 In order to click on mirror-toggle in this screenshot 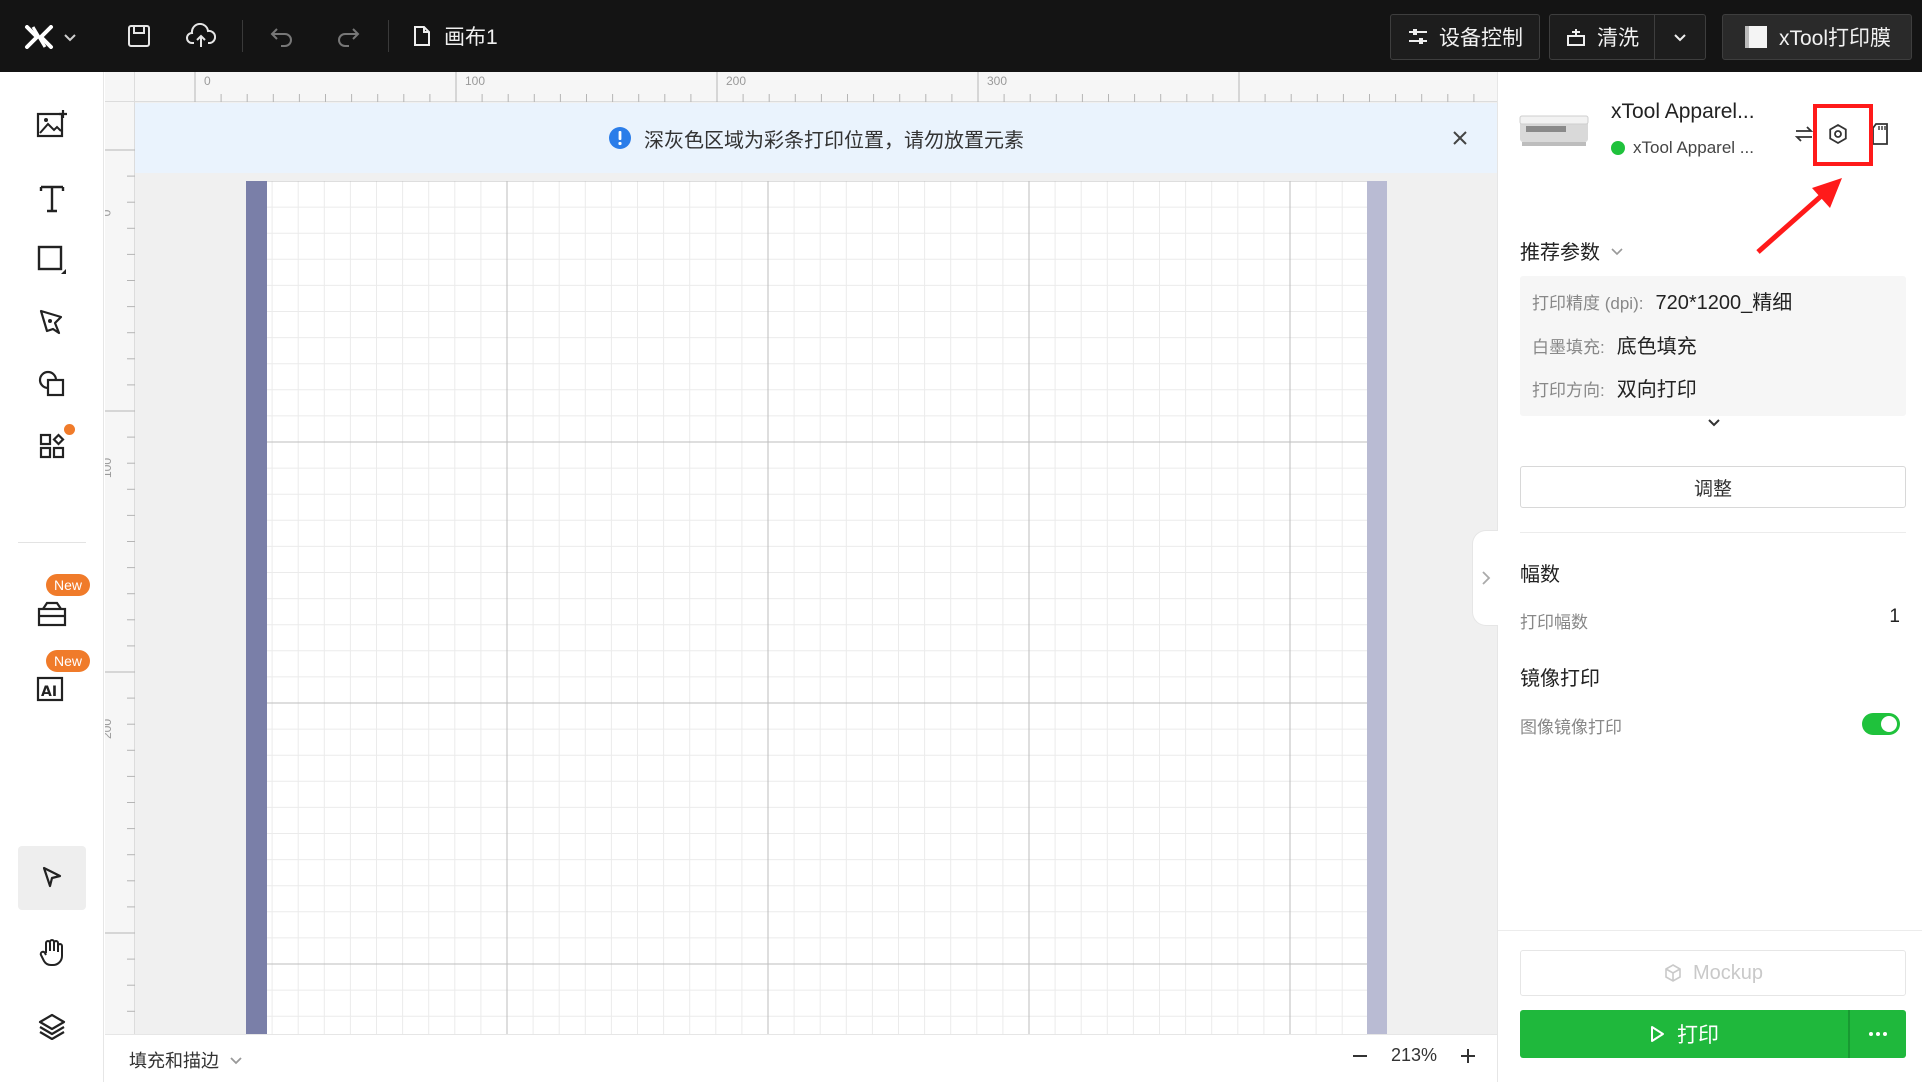, I will do `click(1881, 724)`.